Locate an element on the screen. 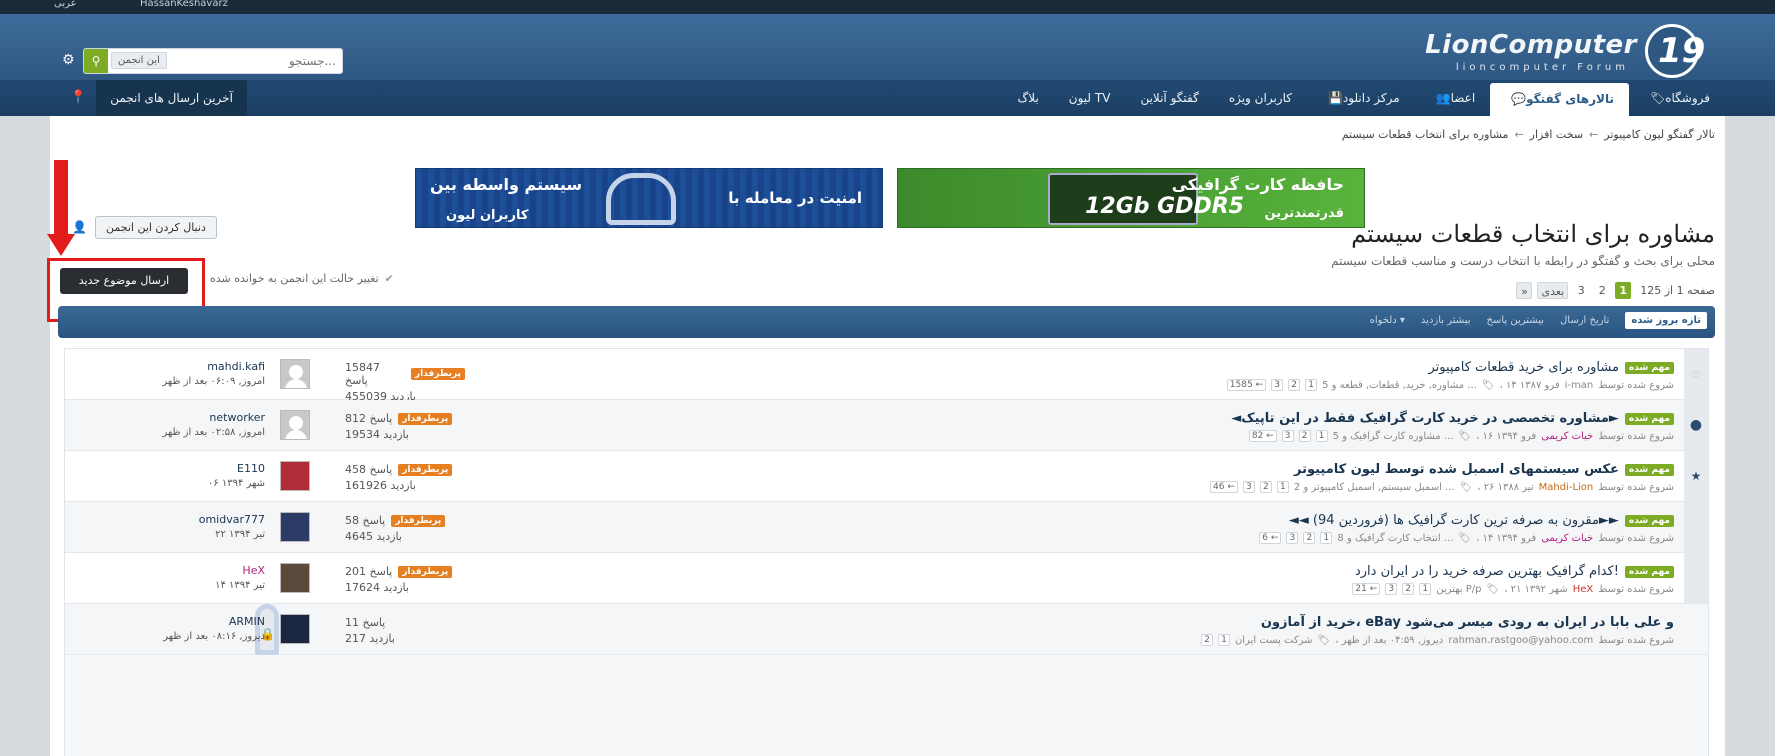 This screenshot has height=756, width=1775. page-link-3: 3 is located at coordinates (1581, 290).